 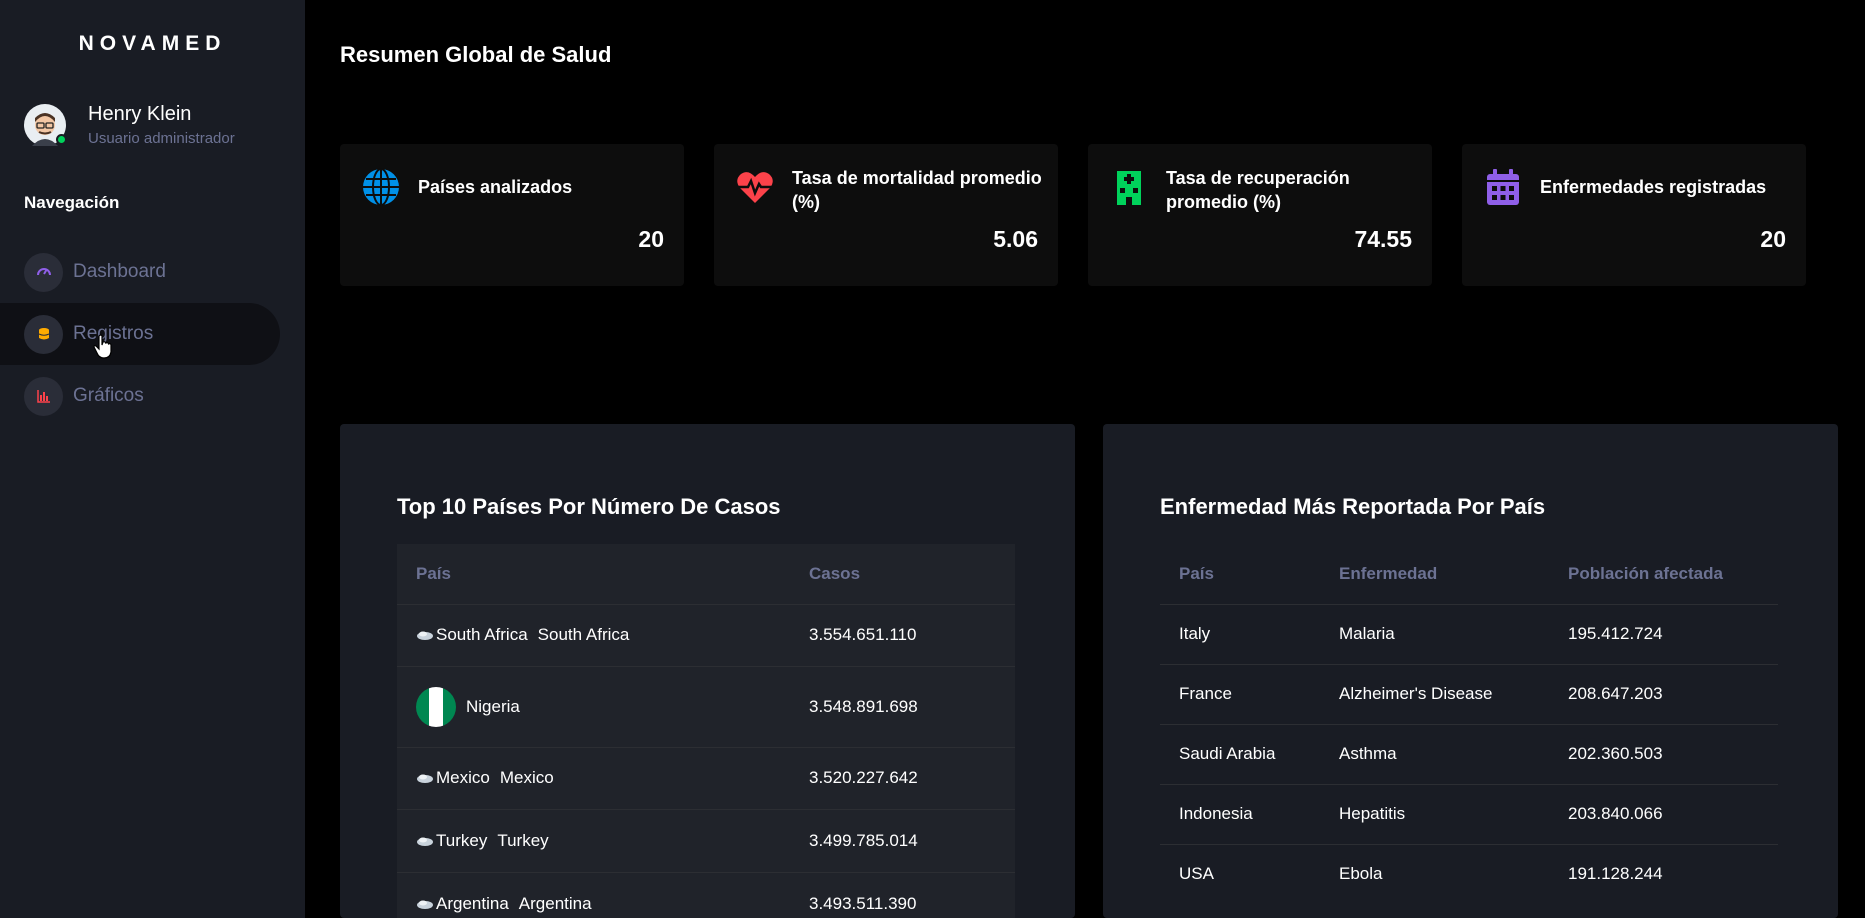 I want to click on table-row: Turkey Turkey 3.499.785.014, so click(x=706, y=840).